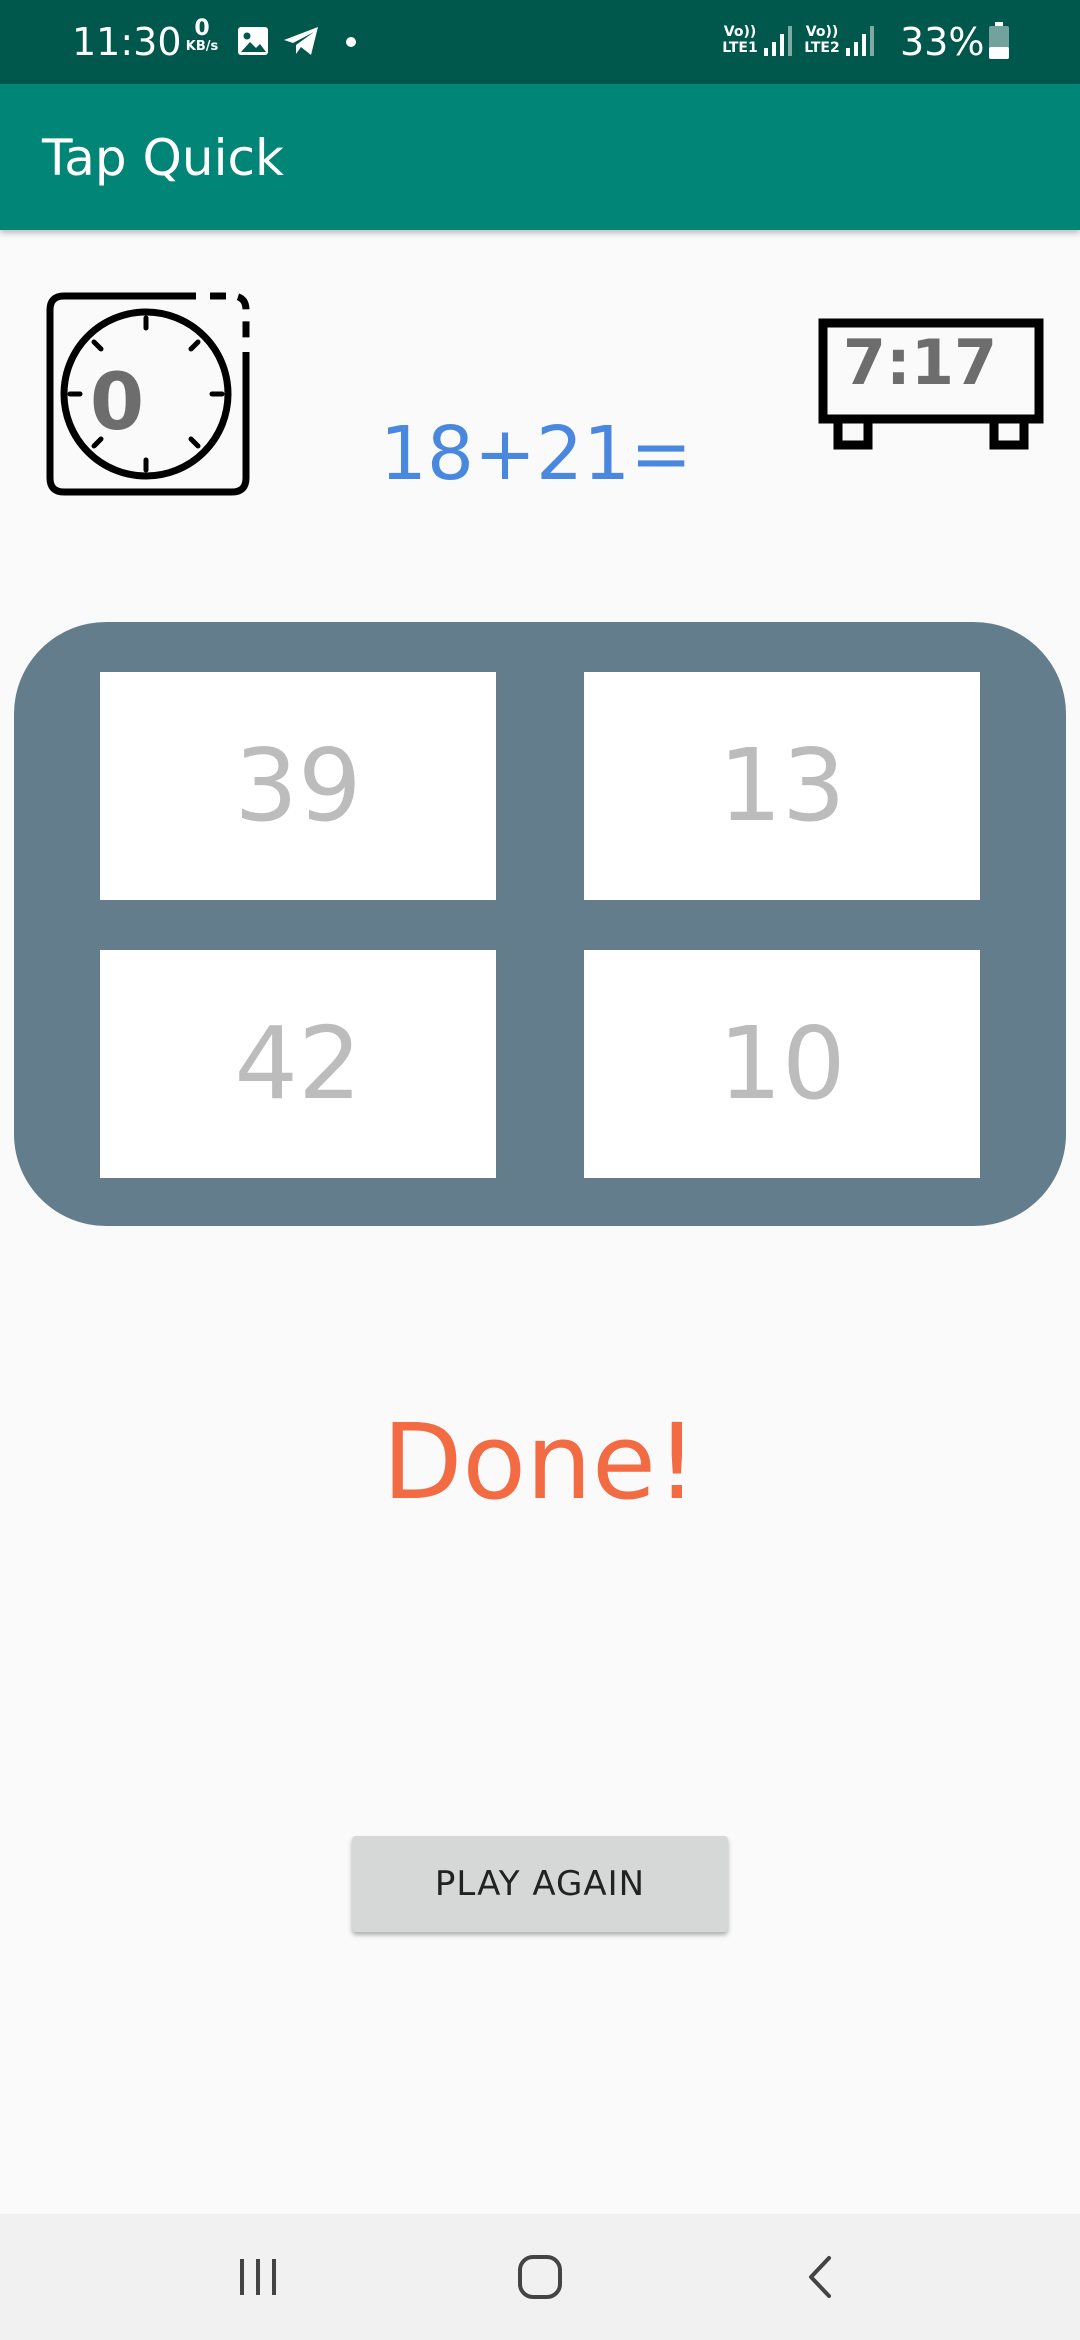  What do you see at coordinates (820, 2277) in the screenshot?
I see `back-icon` at bounding box center [820, 2277].